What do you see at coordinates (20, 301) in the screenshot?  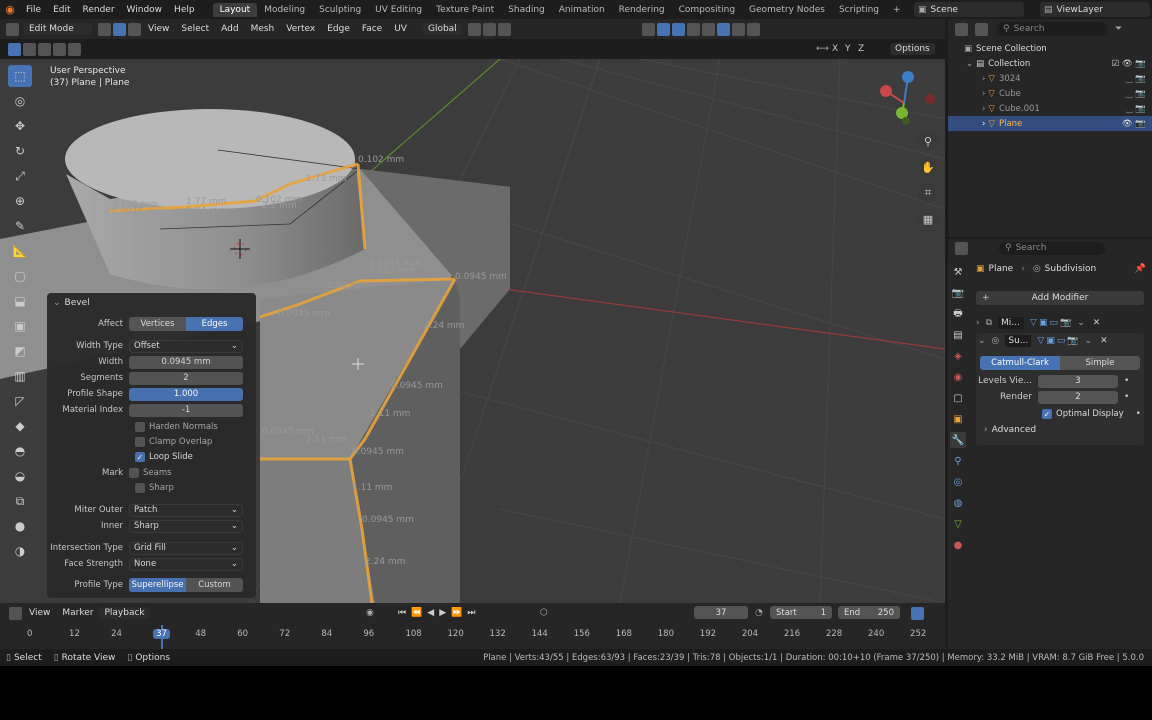 I see `extrude-tool-icon: ⬓` at bounding box center [20, 301].